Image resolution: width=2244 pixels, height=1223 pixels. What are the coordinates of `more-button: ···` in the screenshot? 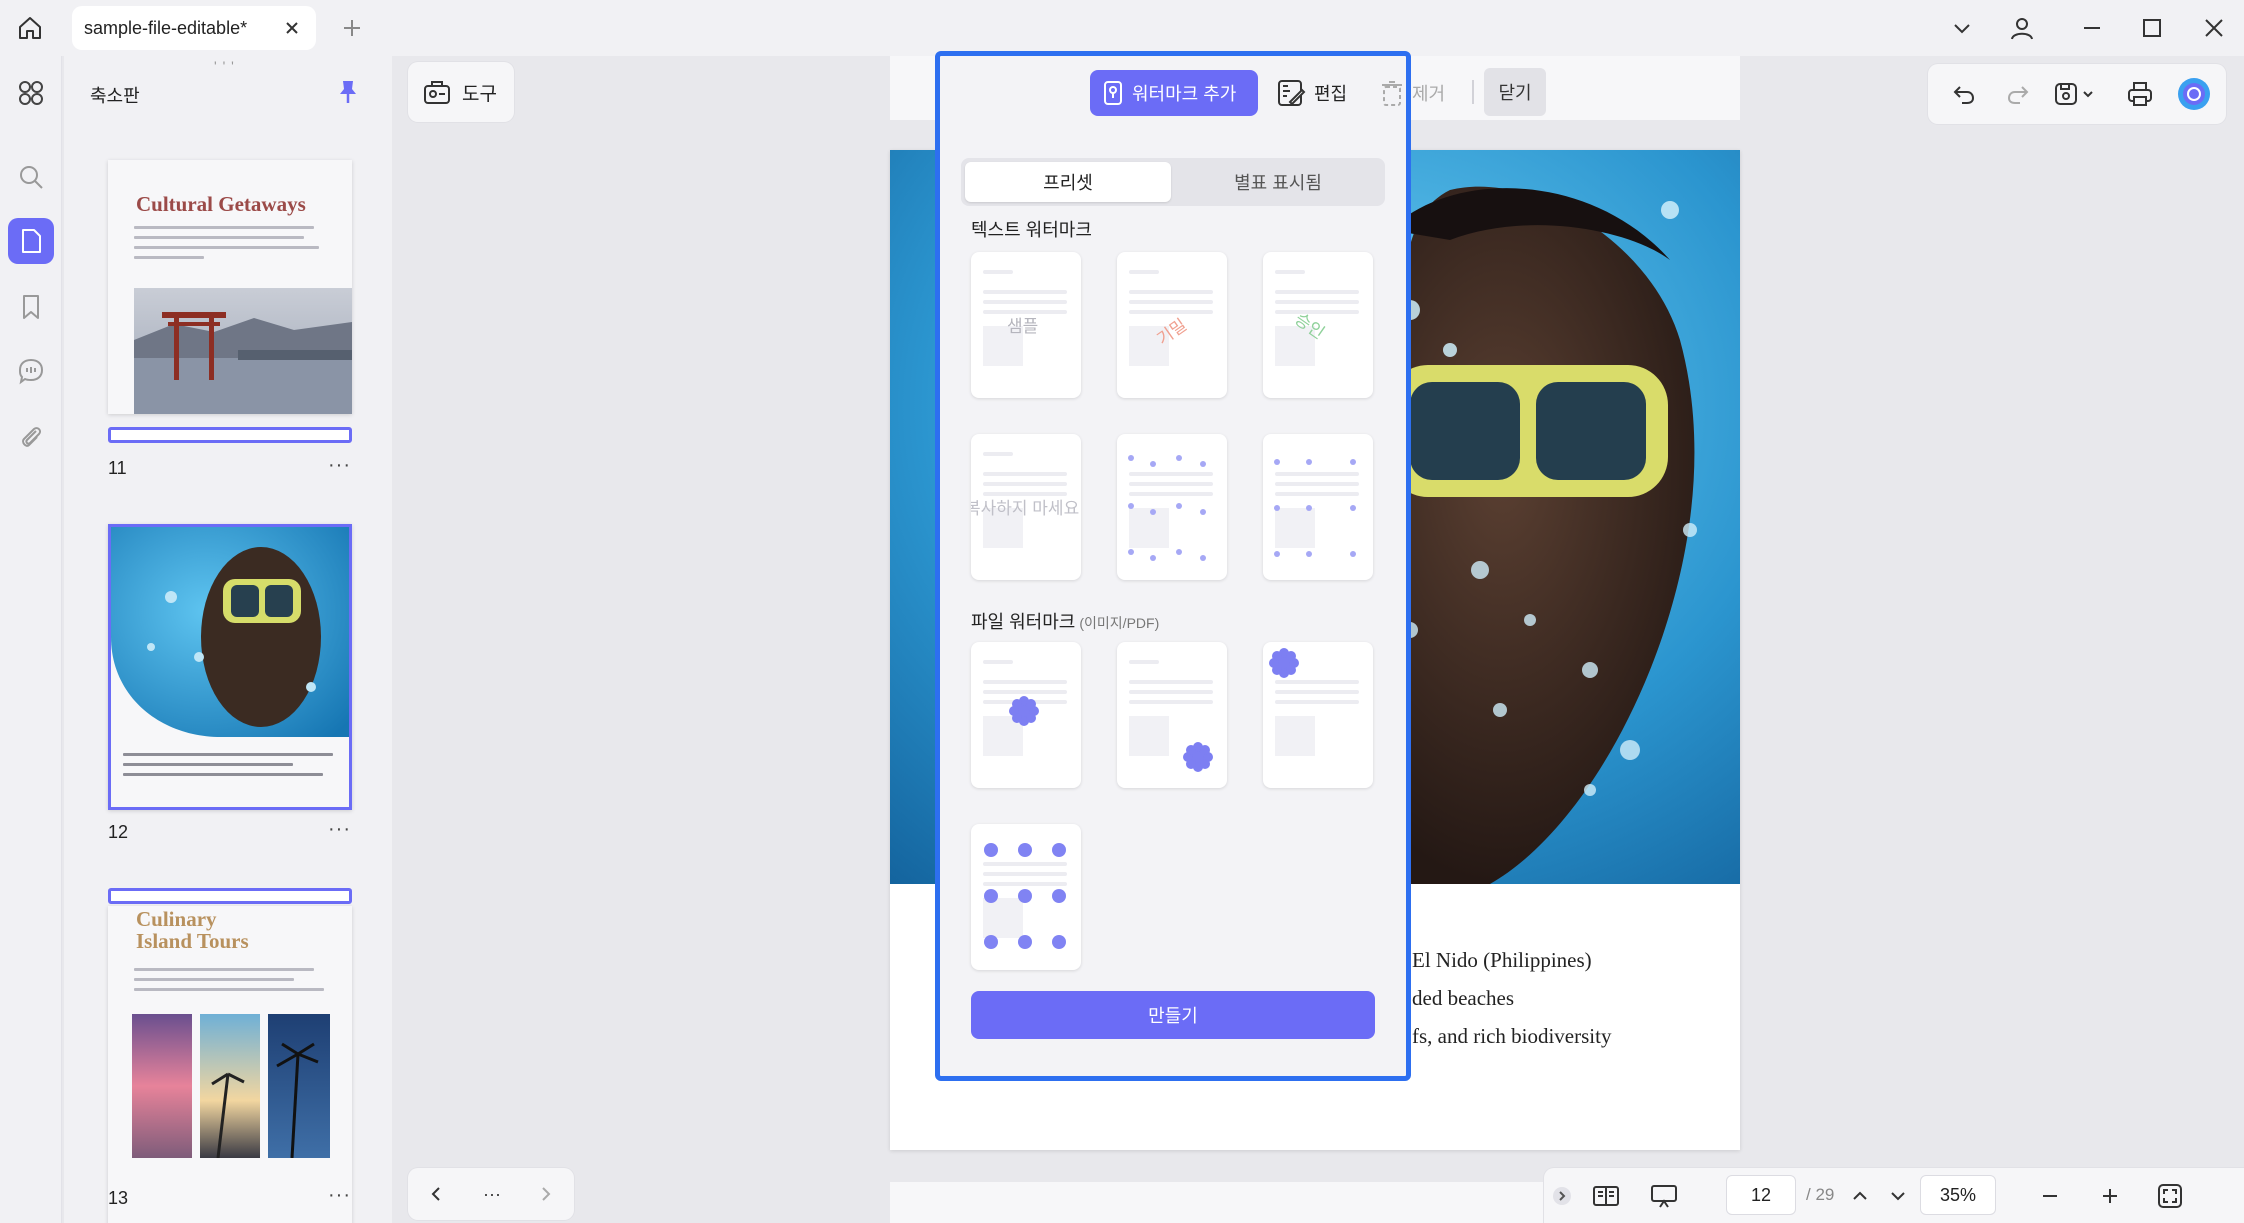 It's located at (492, 1194).